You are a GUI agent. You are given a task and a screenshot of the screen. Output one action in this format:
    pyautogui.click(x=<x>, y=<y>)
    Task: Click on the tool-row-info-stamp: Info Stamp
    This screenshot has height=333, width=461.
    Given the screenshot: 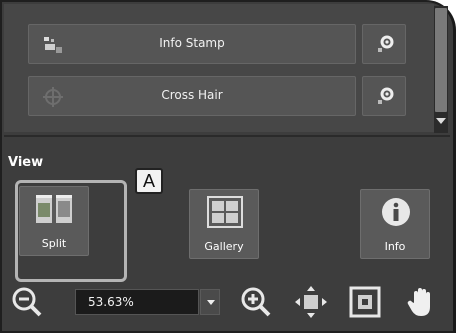 What is the action you would take?
    pyautogui.click(x=192, y=44)
    